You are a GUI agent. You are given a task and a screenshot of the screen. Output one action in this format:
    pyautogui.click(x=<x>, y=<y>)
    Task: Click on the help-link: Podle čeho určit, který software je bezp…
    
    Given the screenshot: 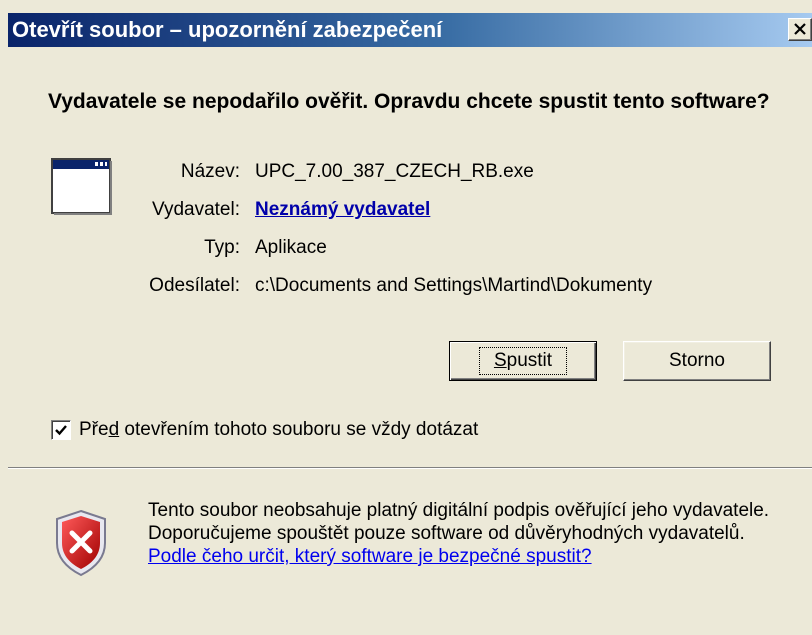 What is the action you would take?
    pyautogui.click(x=370, y=556)
    